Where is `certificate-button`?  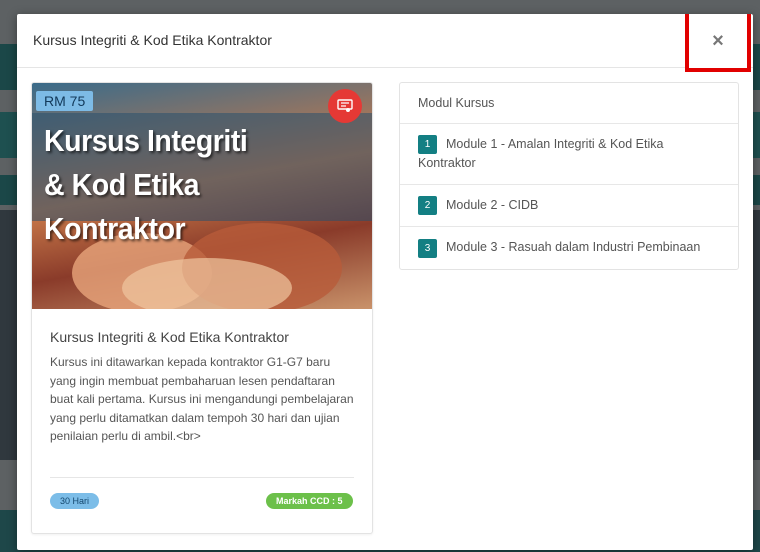
certificate-button is located at coordinates (345, 106).